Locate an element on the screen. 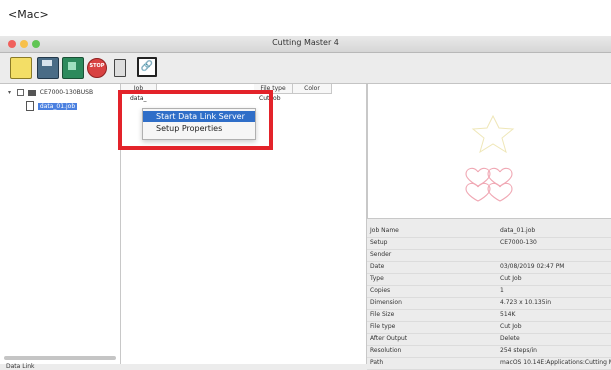 This screenshot has height=370, width=611. column-header-color: Color is located at coordinates (312, 89).